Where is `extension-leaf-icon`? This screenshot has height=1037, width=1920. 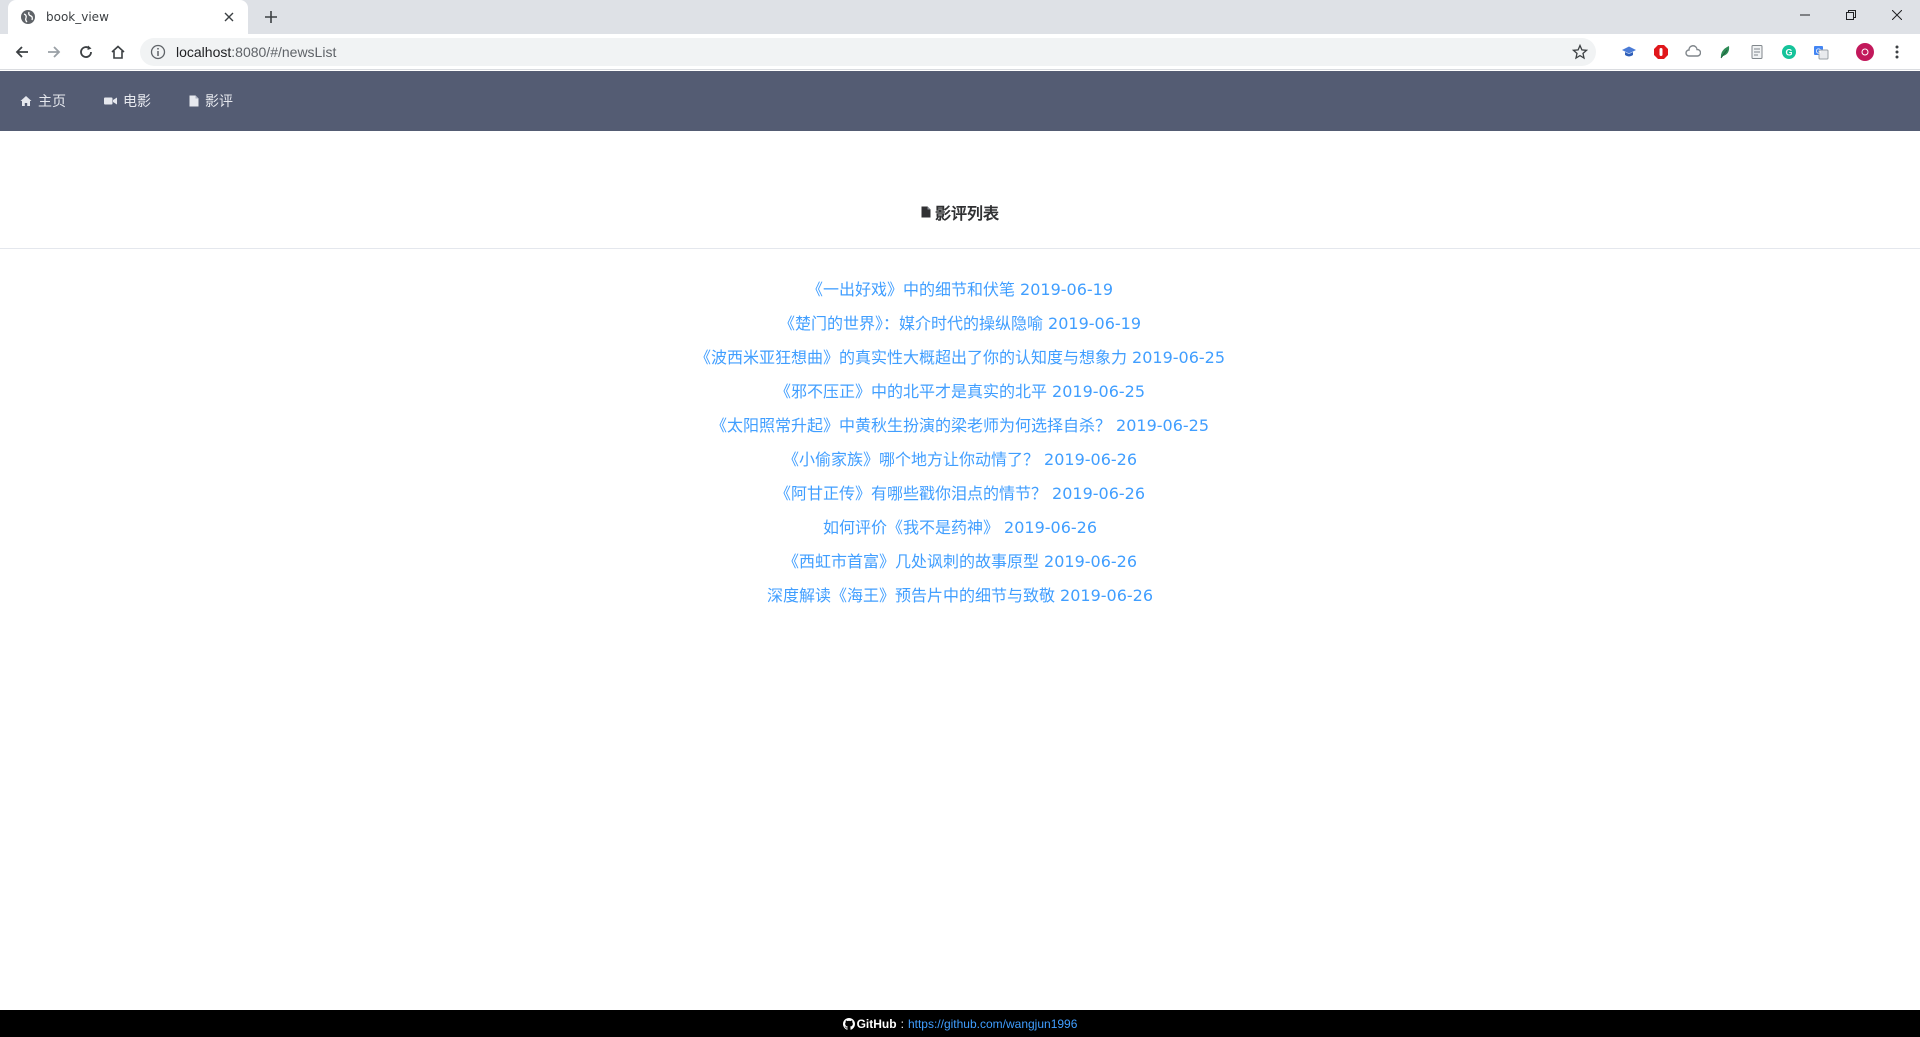 extension-leaf-icon is located at coordinates (1725, 52).